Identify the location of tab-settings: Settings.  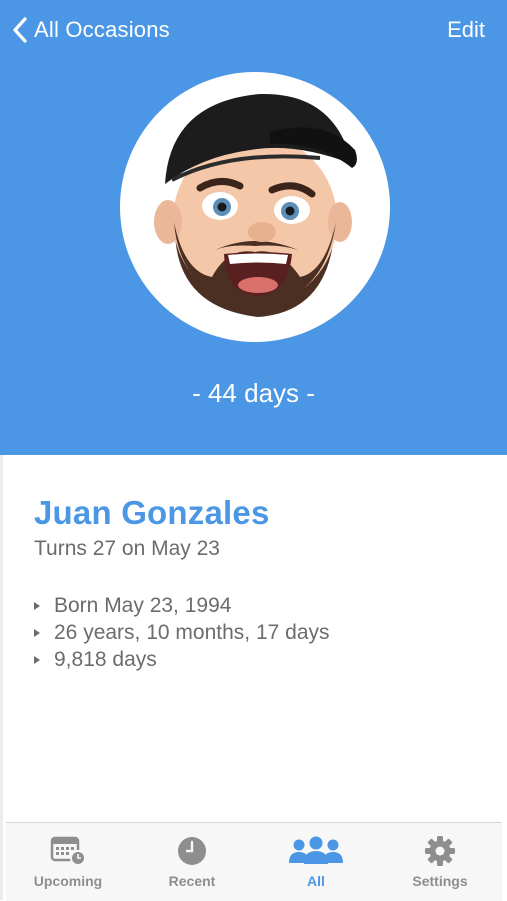
(440, 862).